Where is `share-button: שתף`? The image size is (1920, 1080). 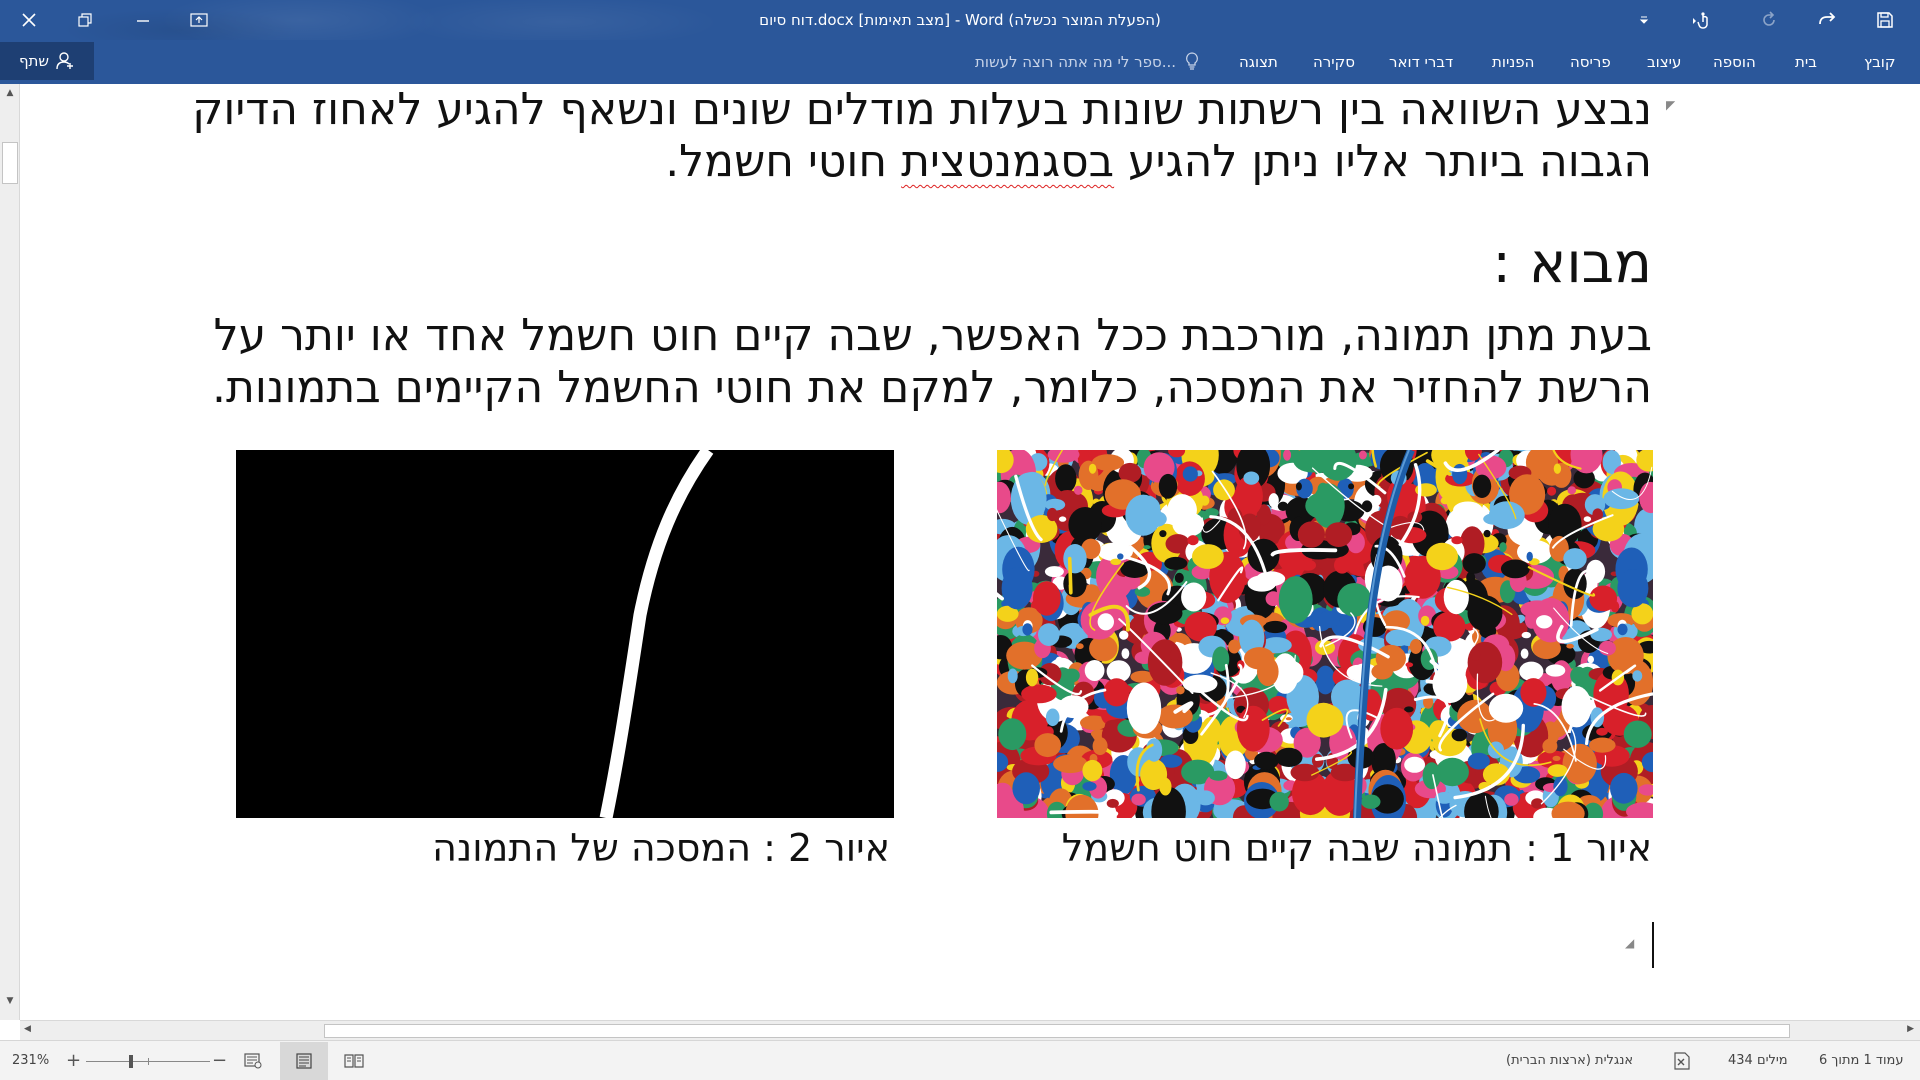 share-button: שתף is located at coordinates (47, 61).